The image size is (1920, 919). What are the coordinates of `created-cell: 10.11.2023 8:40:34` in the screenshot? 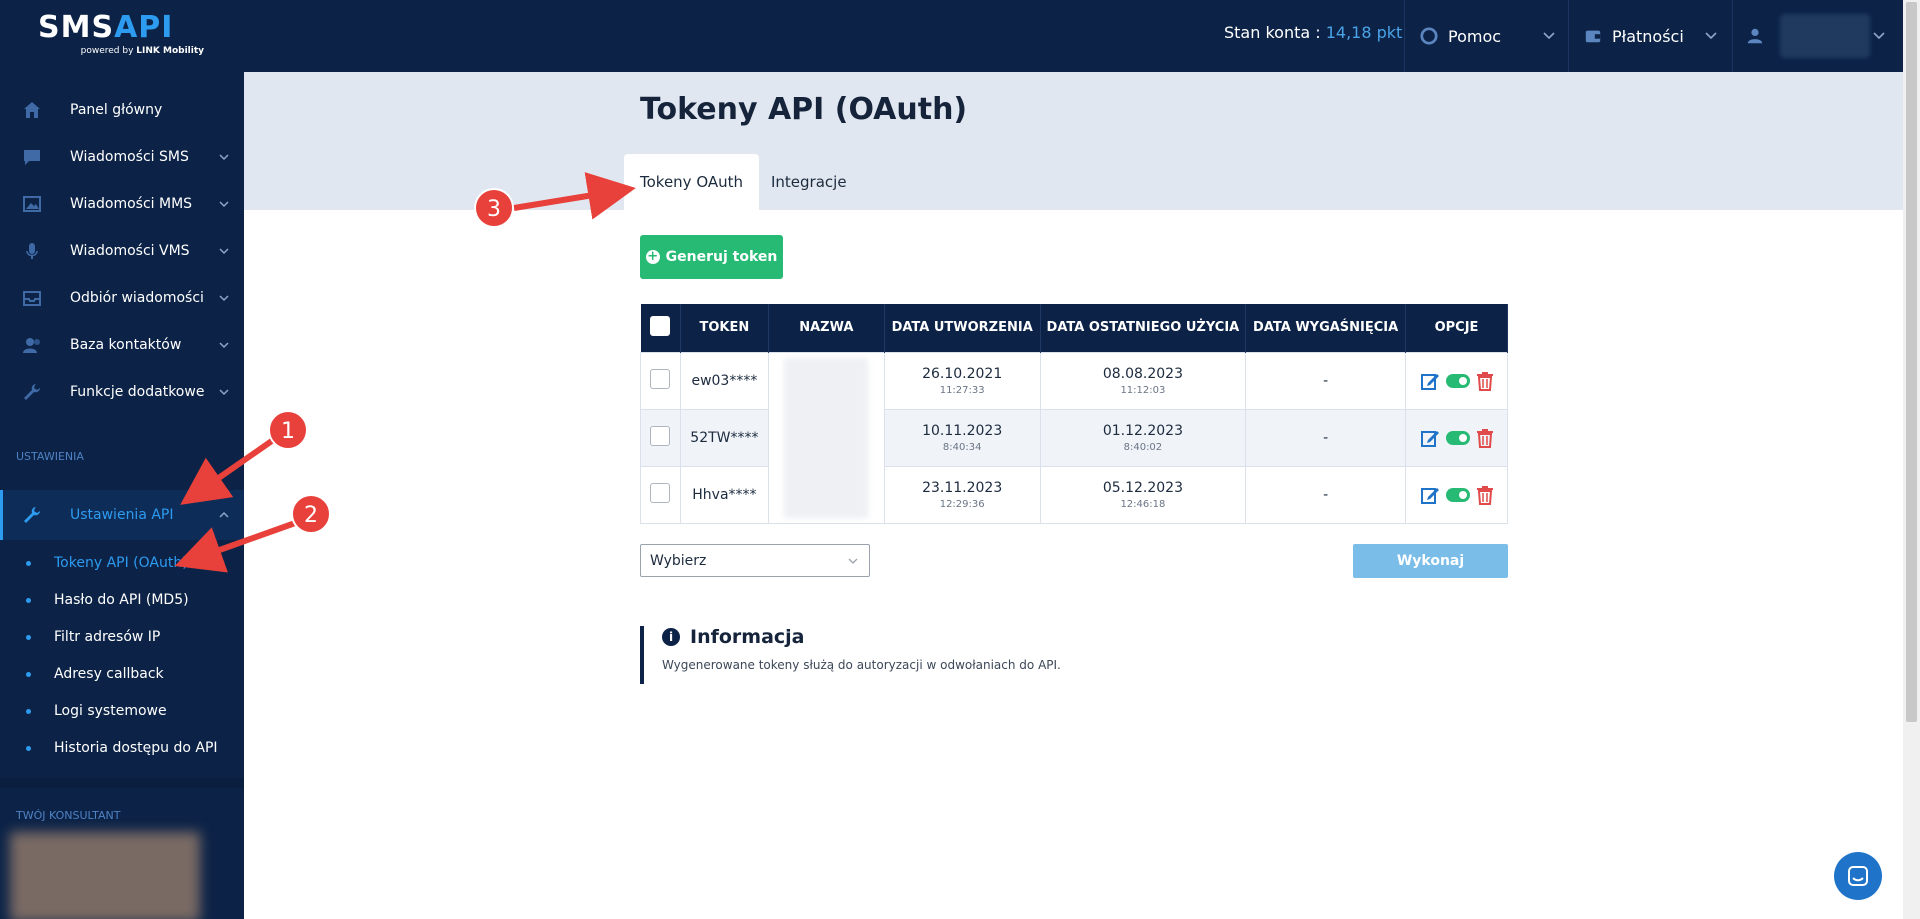 It's located at (962, 437).